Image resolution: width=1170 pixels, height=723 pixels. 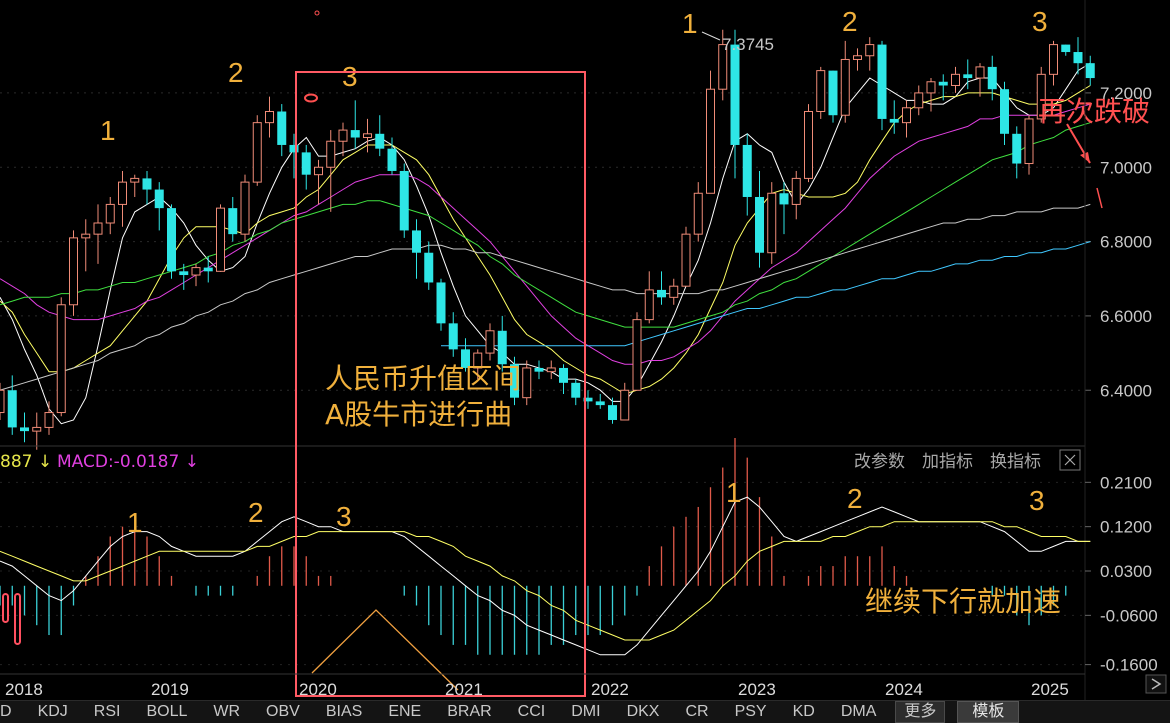 I want to click on tab-bias: BIAS, so click(x=344, y=712).